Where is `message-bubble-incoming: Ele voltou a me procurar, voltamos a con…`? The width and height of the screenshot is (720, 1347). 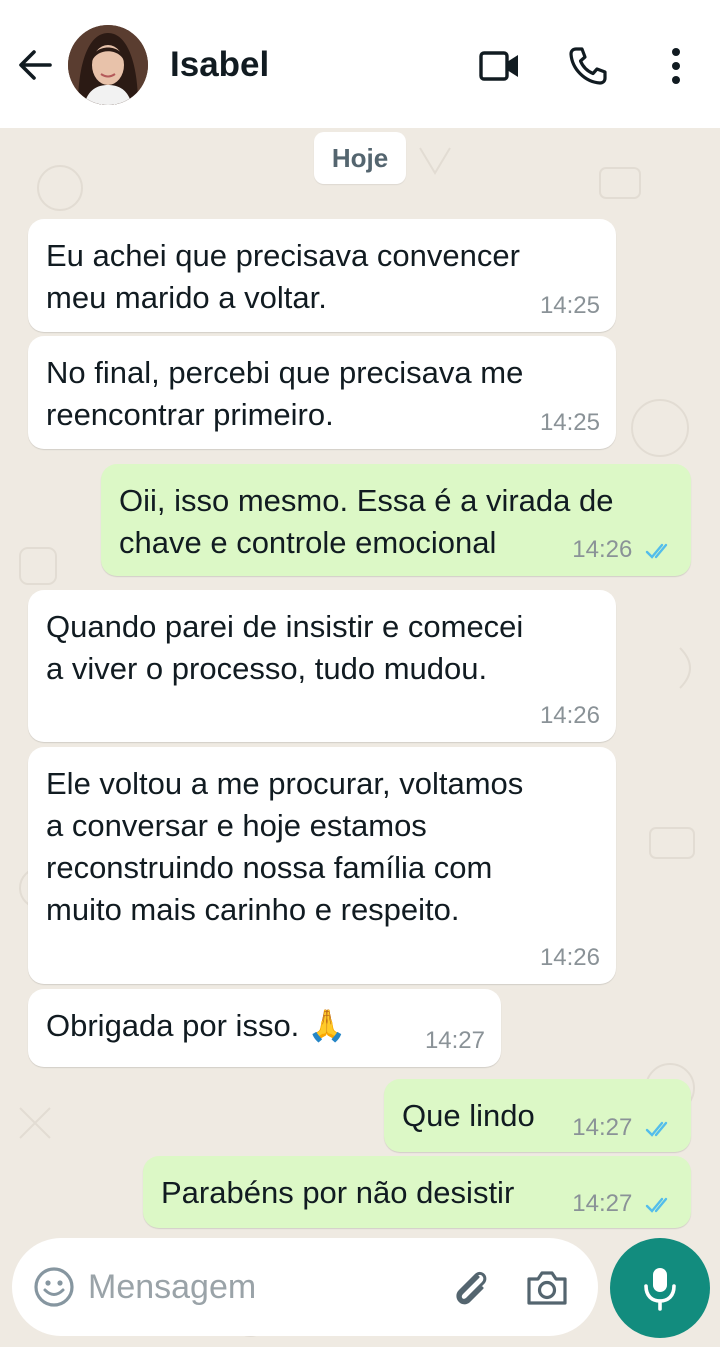 message-bubble-incoming: Ele voltou a me procurar, voltamos a con… is located at coordinates (322, 865).